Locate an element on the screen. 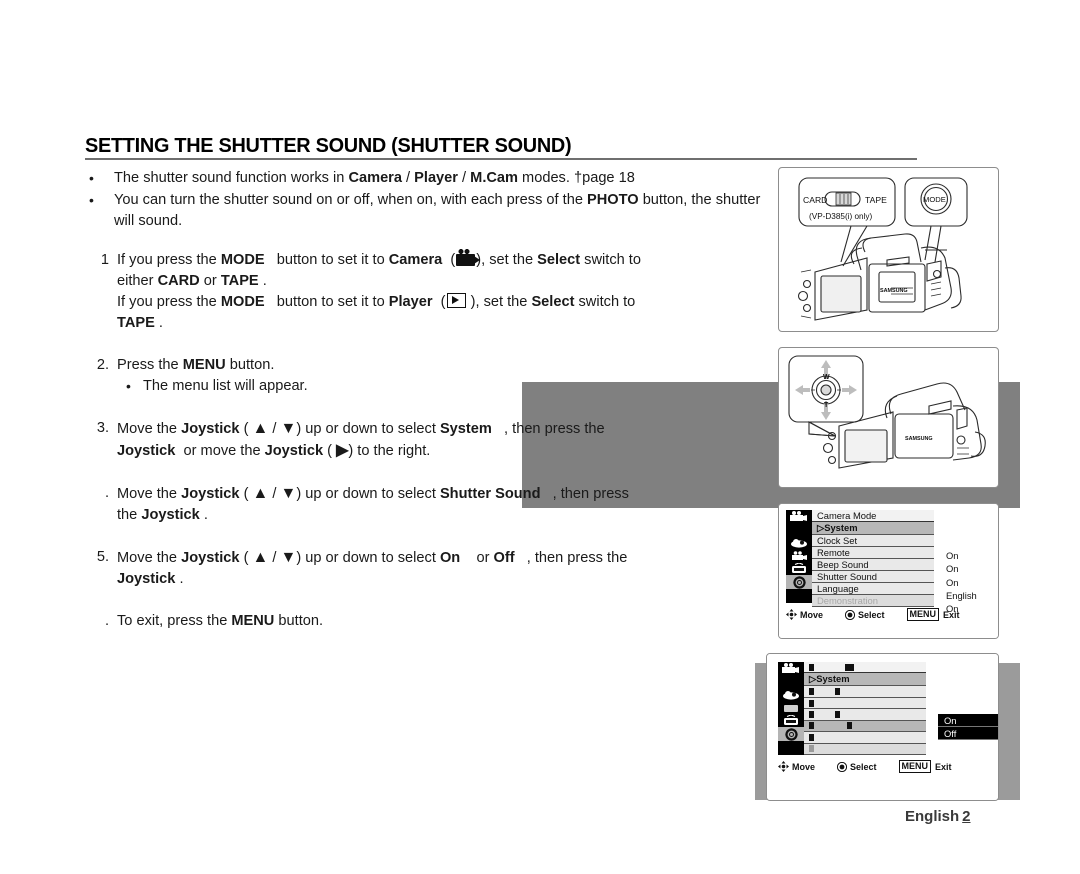 This screenshot has height=874, width=1080. camcorder-small-glyph is located at coordinates (799, 555).